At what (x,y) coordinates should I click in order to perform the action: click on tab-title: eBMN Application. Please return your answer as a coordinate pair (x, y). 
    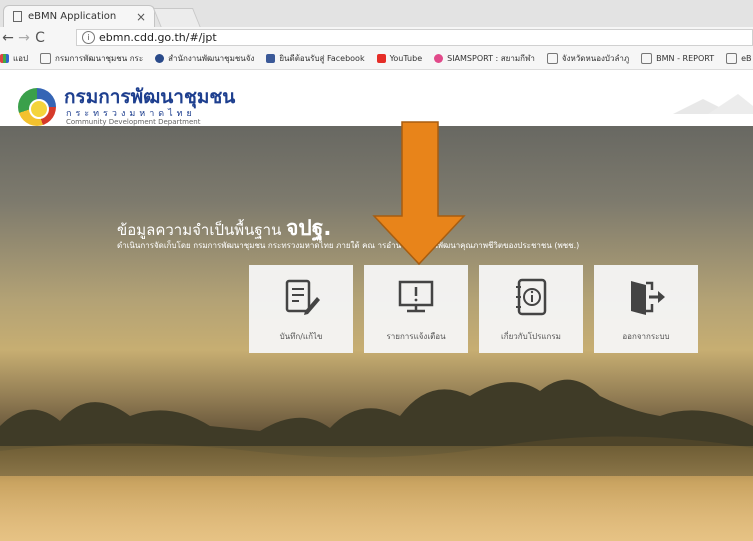
    Looking at the image, I should click on (72, 16).